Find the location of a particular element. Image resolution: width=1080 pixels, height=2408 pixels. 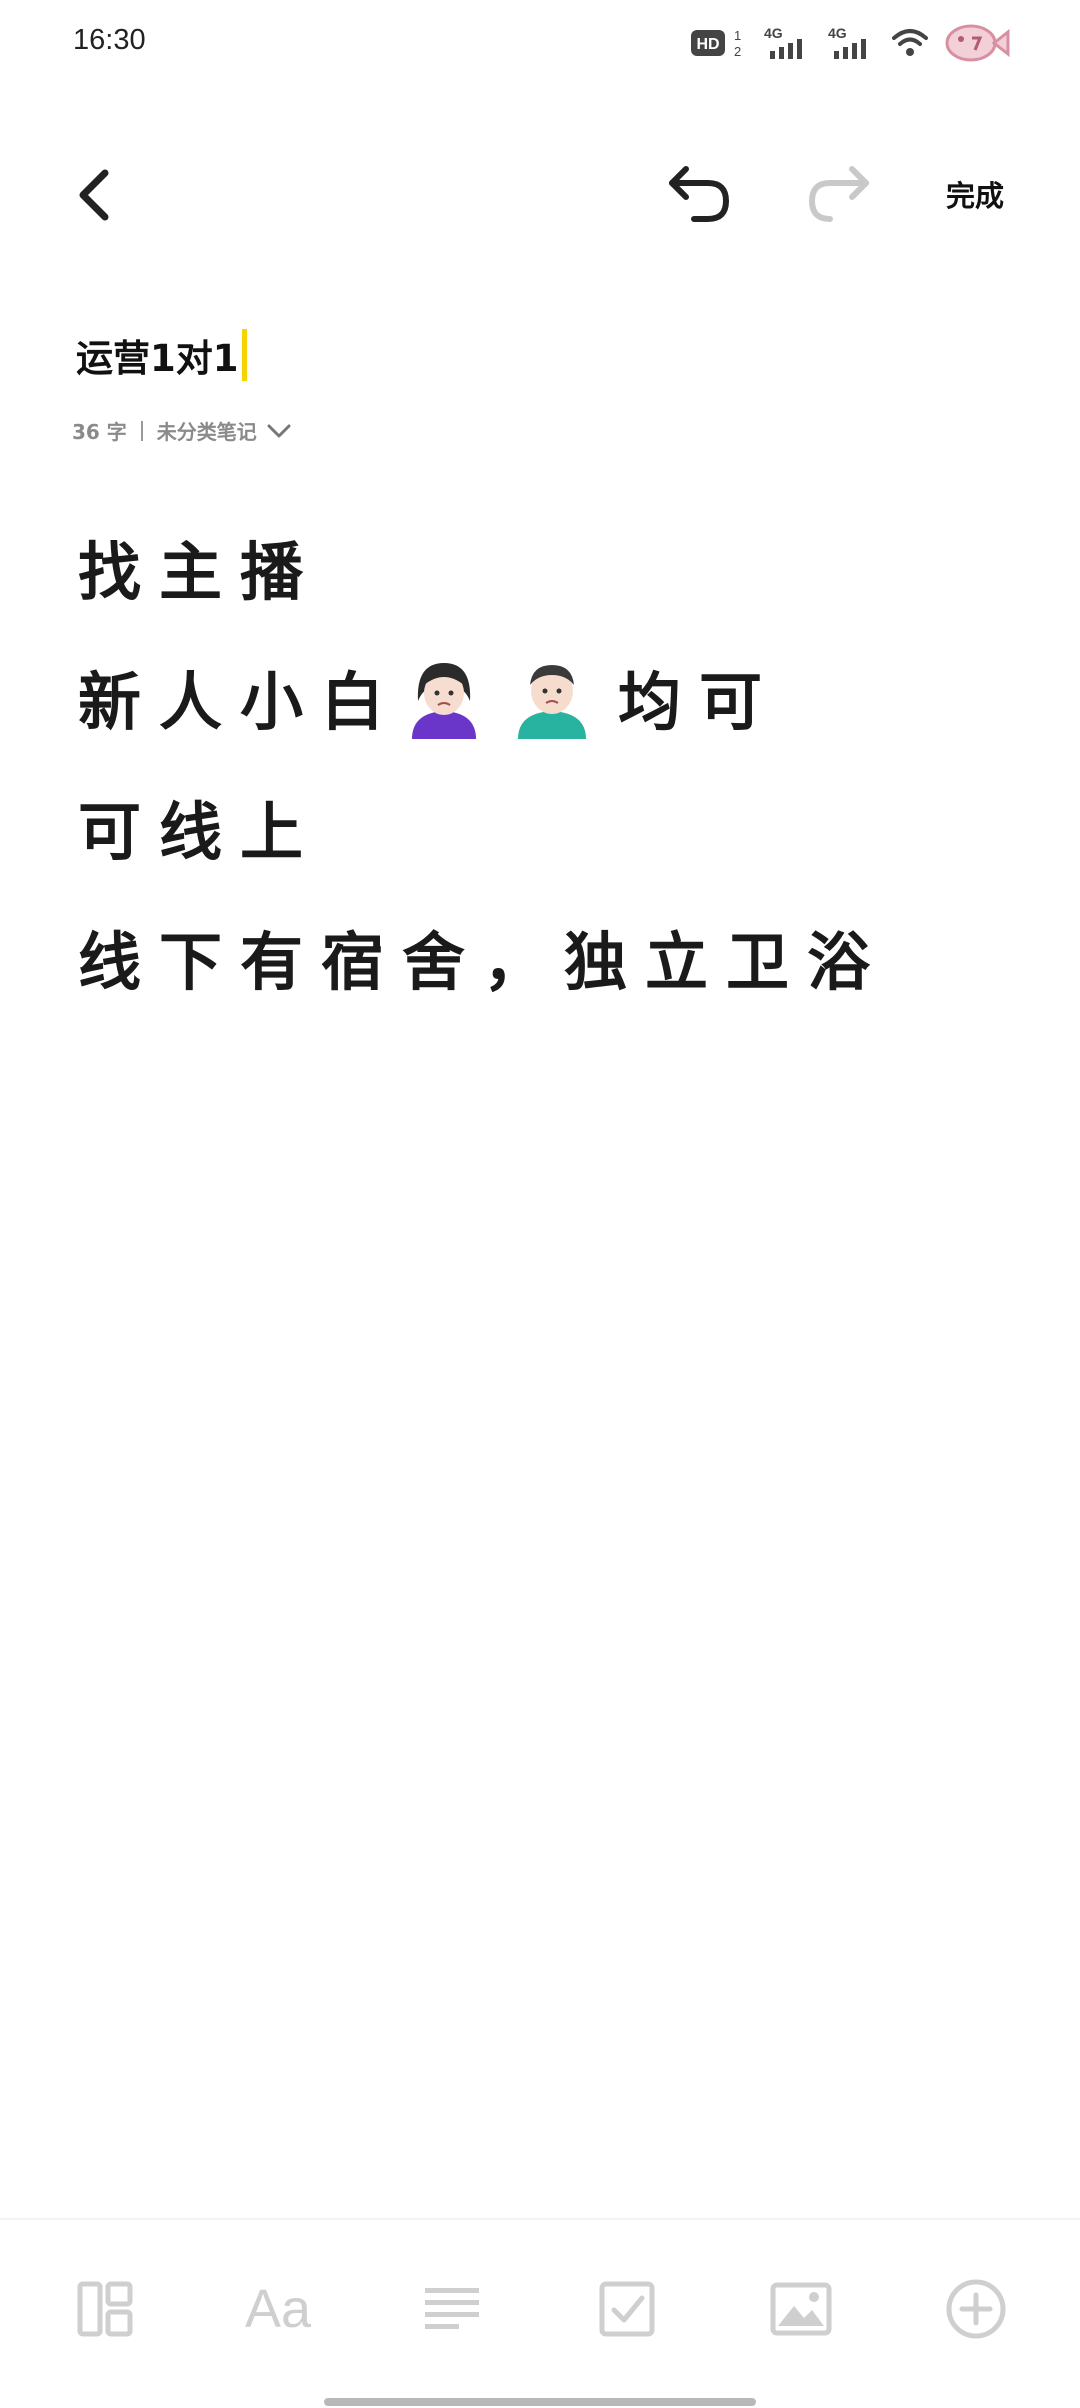

undo-button is located at coordinates (700, 193).